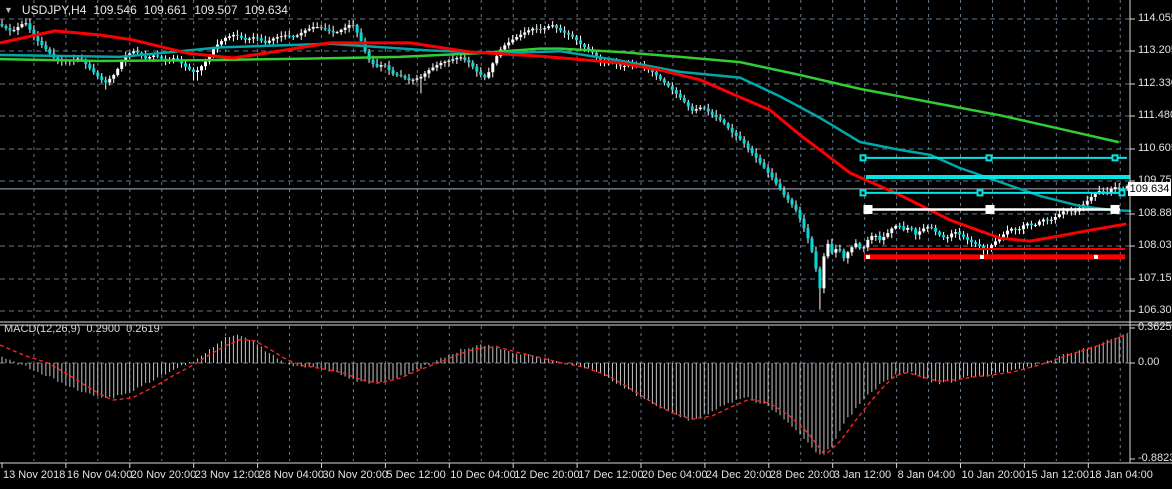 Image resolution: width=1172 pixels, height=489 pixels. I want to click on time-axis-label: 30 Nov 20:00, so click(355, 475).